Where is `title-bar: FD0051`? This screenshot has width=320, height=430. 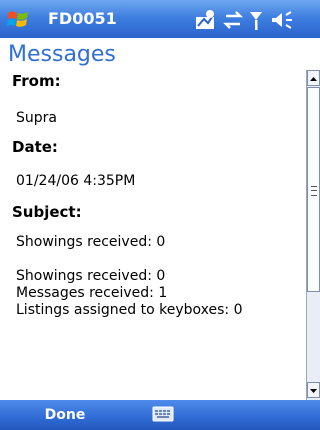 title-bar: FD0051 is located at coordinates (160, 19).